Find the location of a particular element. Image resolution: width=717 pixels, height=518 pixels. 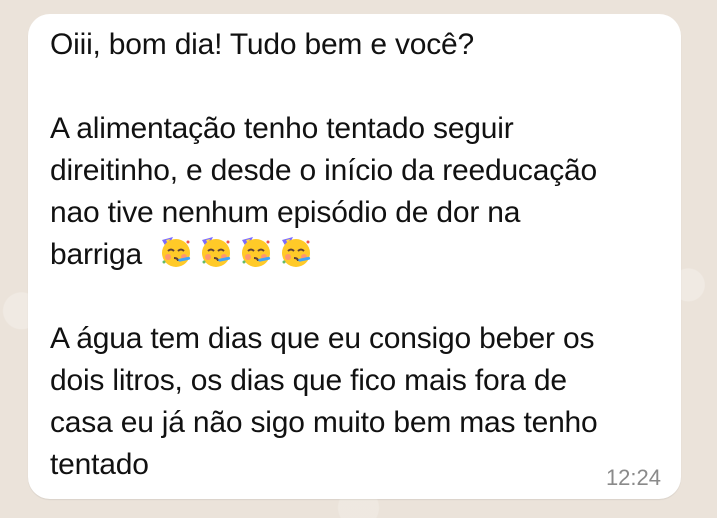

message-line-2: A alimentação tenho tentado seguir is located at coordinates (282, 128).